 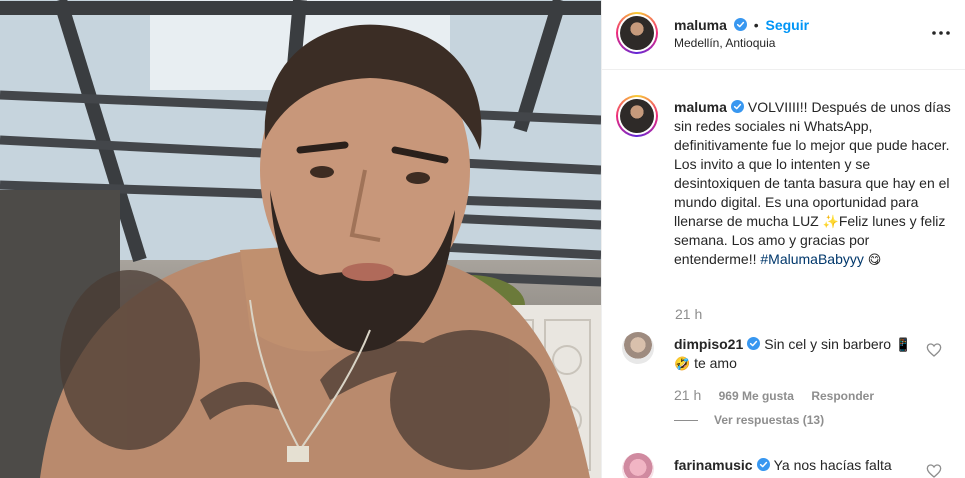 I want to click on comment-item: farinamusic Ya nos hacías falta, so click(x=799, y=465).